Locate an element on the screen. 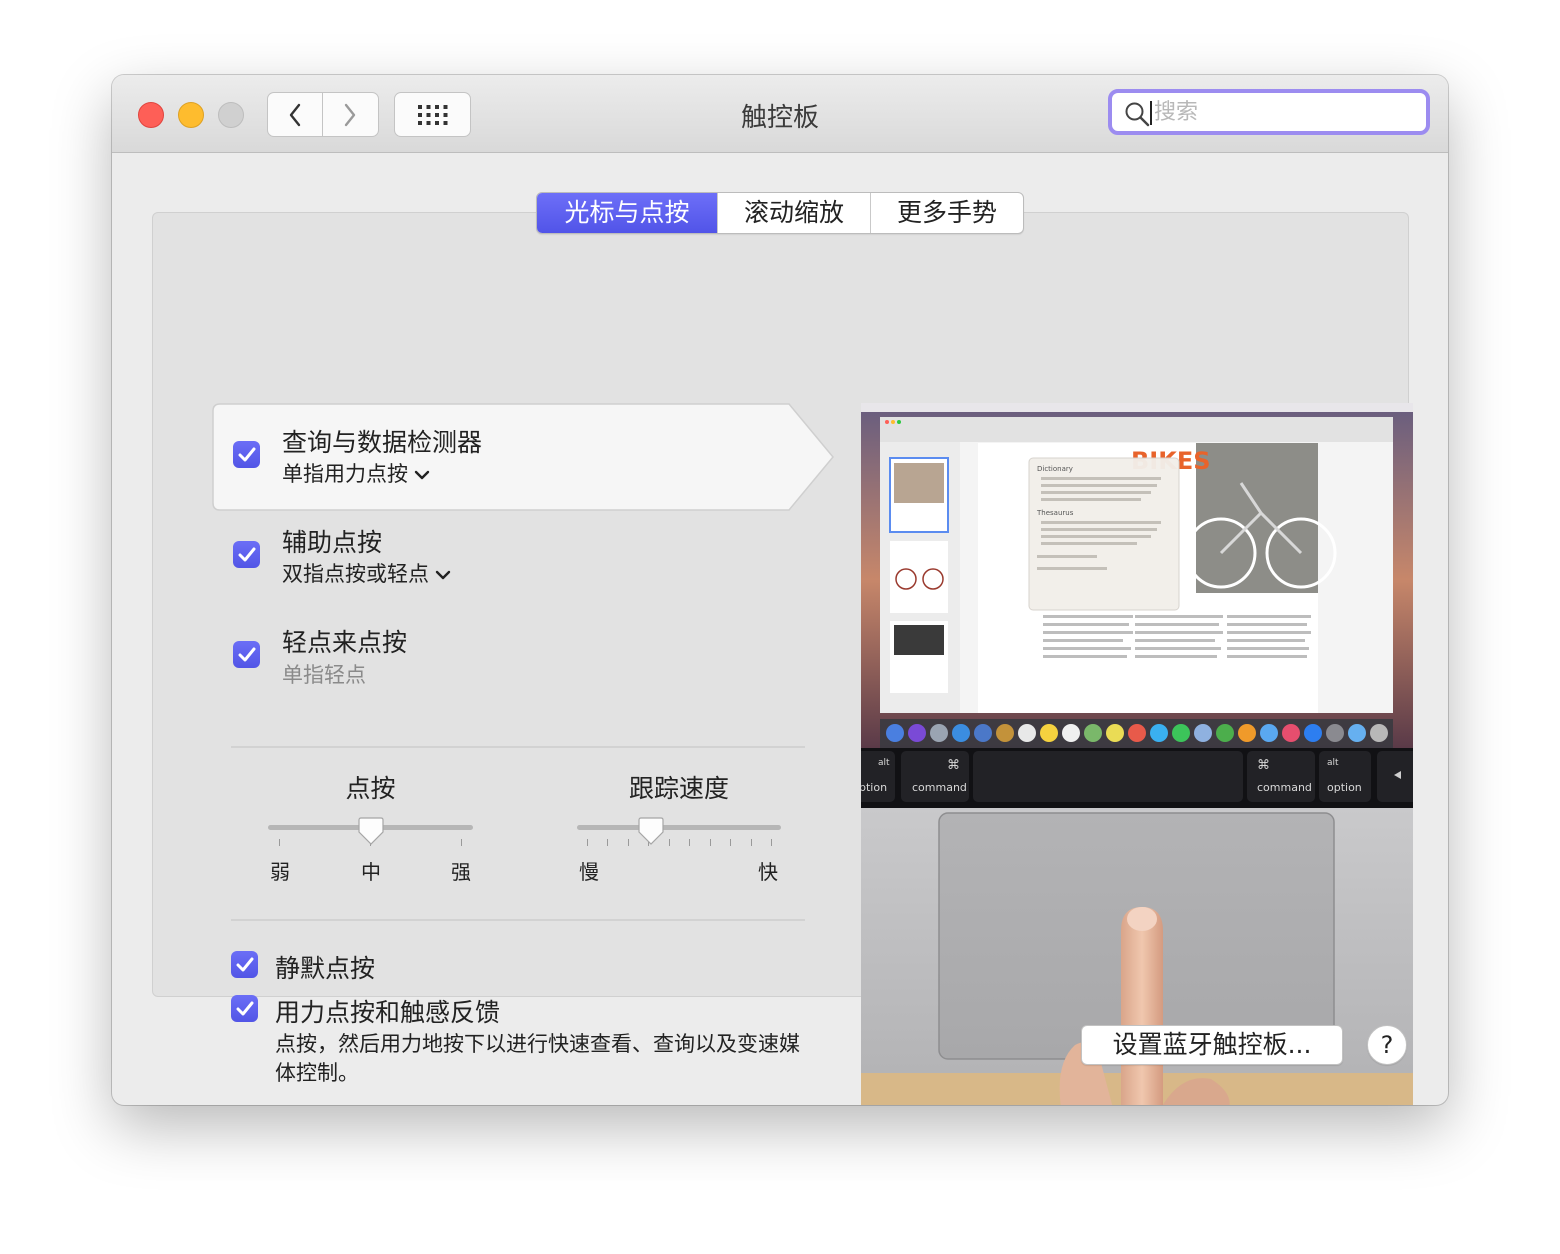 This screenshot has width=1560, height=1254. search-icon is located at coordinates (1137, 114).